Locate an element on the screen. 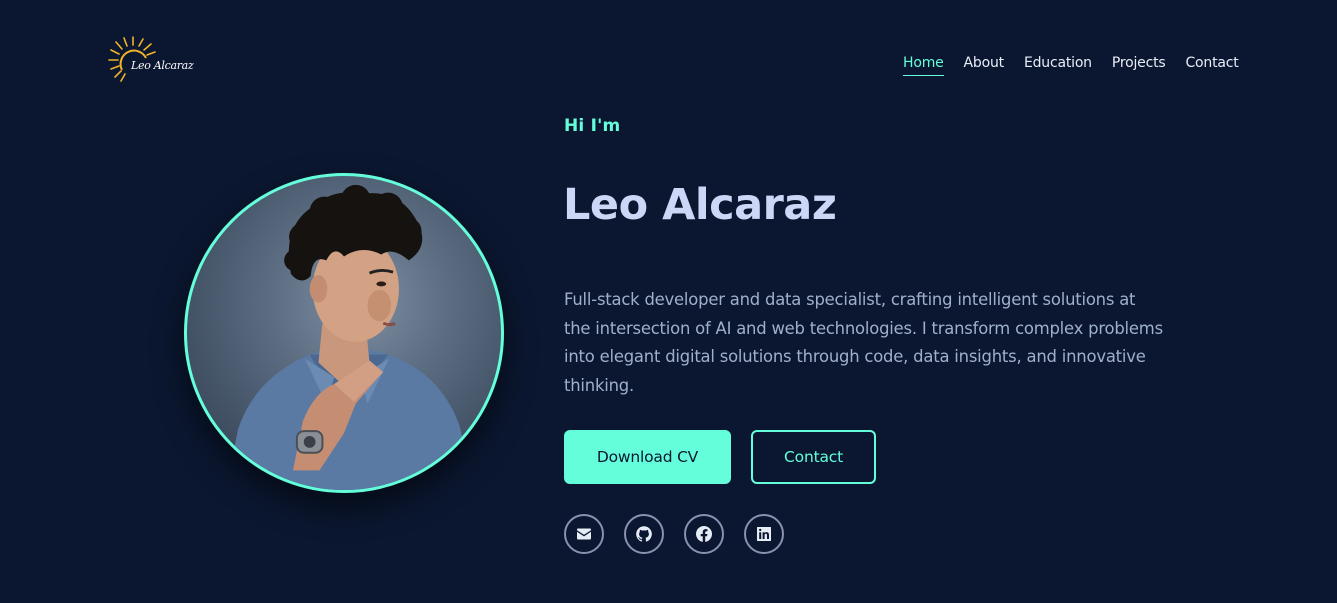  facebook-link is located at coordinates (704, 534).